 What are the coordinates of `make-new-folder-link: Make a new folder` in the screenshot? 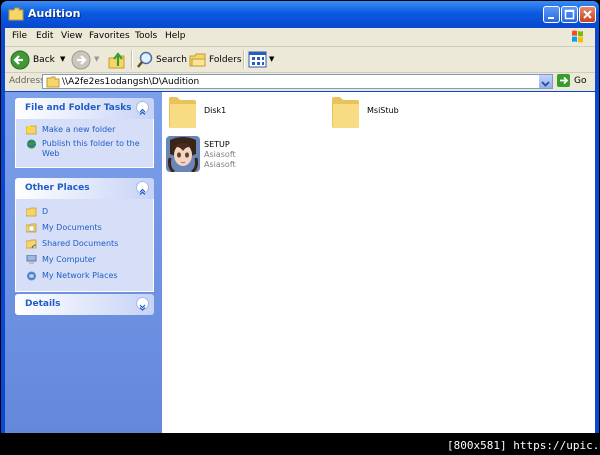 It's located at (84, 130).